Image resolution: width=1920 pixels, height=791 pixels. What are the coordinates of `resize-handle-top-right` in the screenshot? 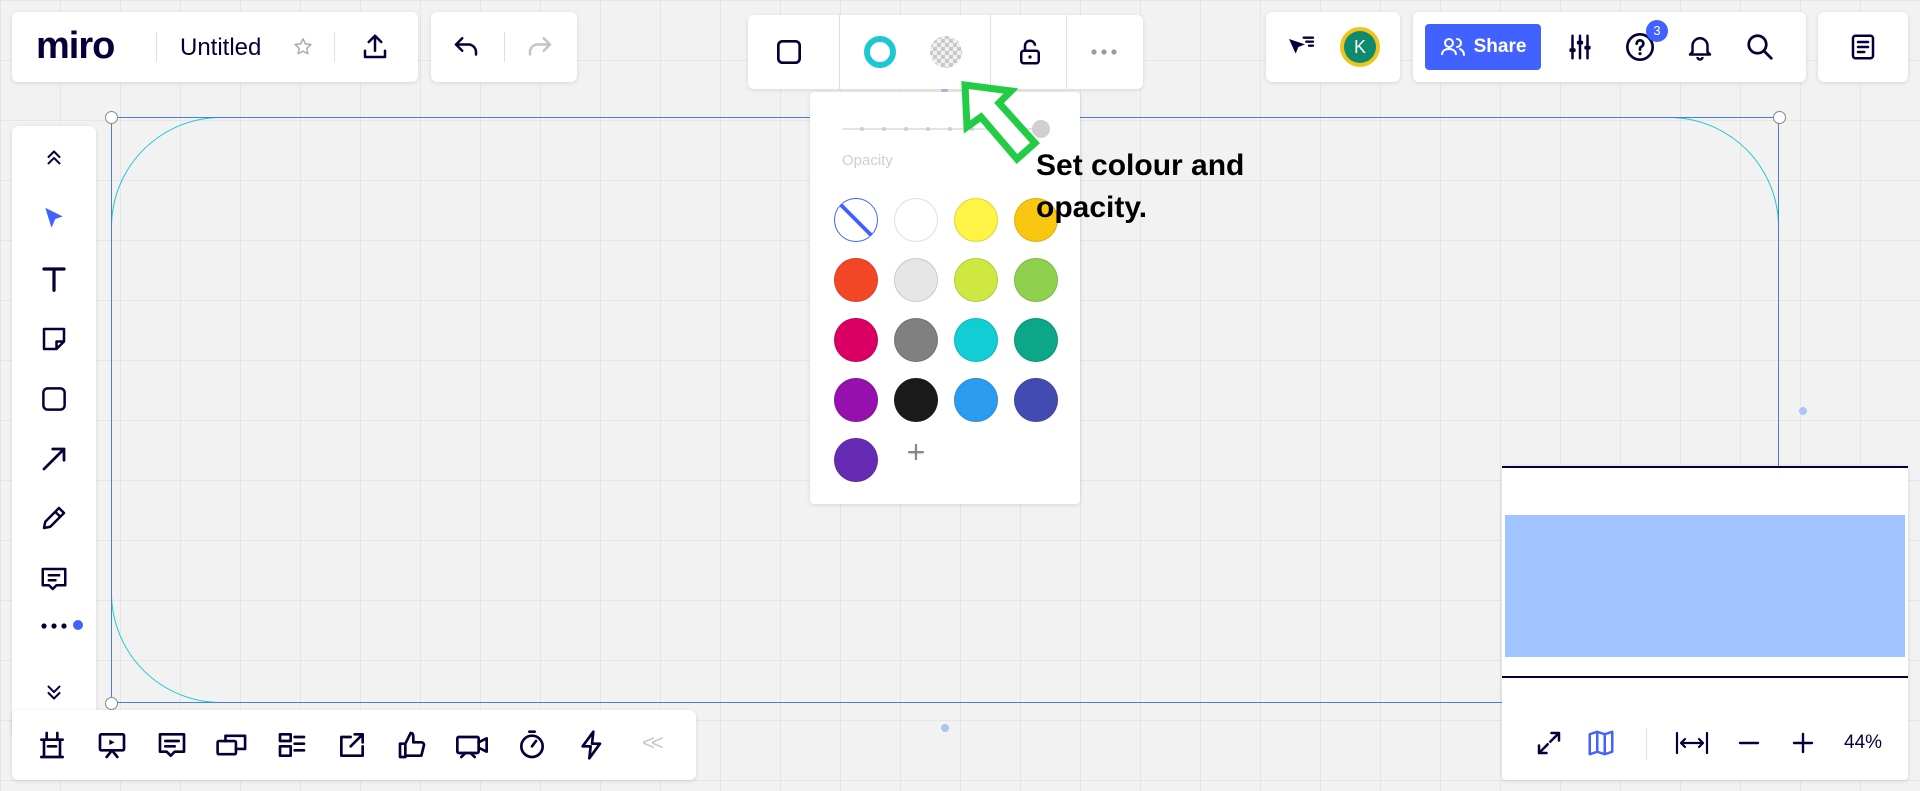 It's located at (1779, 117).